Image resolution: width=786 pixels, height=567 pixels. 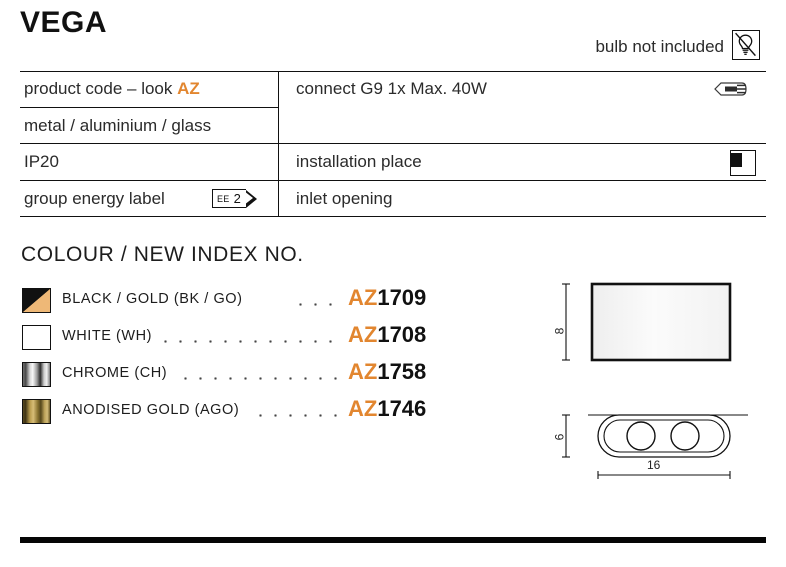 What do you see at coordinates (344, 198) in the screenshot?
I see `spec-inlet-opening: inlet opening` at bounding box center [344, 198].